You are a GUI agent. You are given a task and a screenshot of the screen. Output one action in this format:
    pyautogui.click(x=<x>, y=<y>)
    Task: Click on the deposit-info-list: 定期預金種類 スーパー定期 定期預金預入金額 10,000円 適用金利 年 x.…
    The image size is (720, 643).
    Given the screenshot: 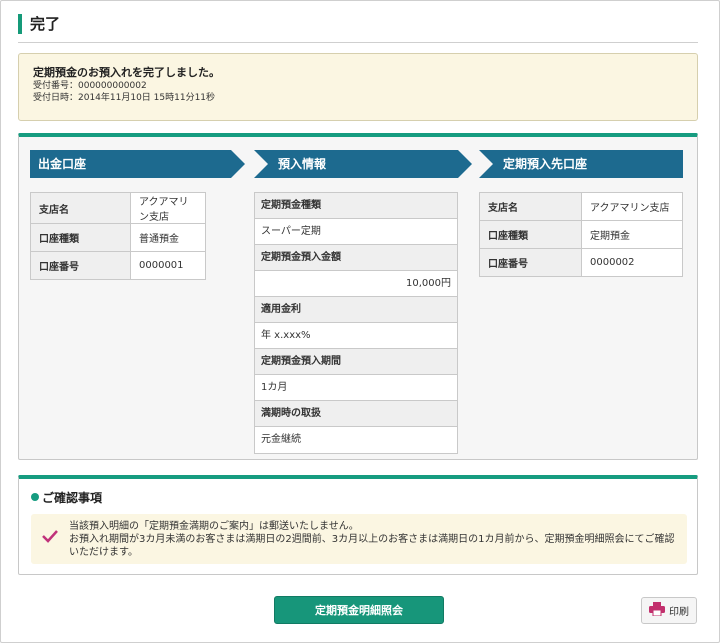 What is the action you would take?
    pyautogui.click(x=356, y=323)
    